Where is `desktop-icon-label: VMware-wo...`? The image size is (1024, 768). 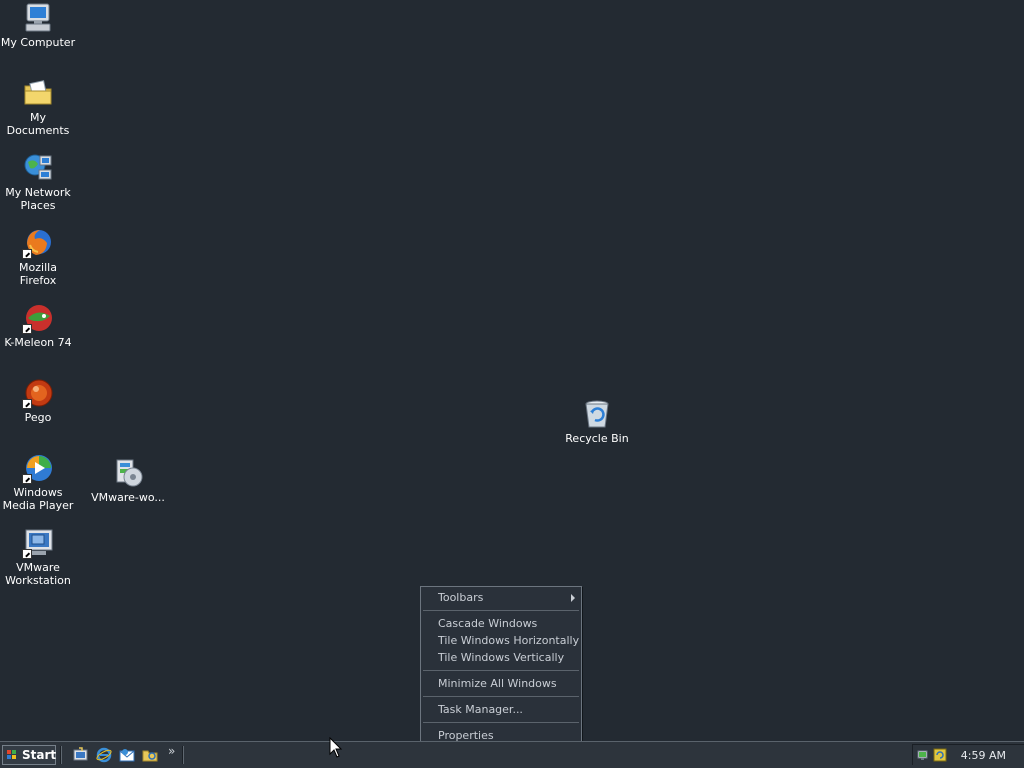
desktop-icon-label: VMware-wo... is located at coordinates (128, 497).